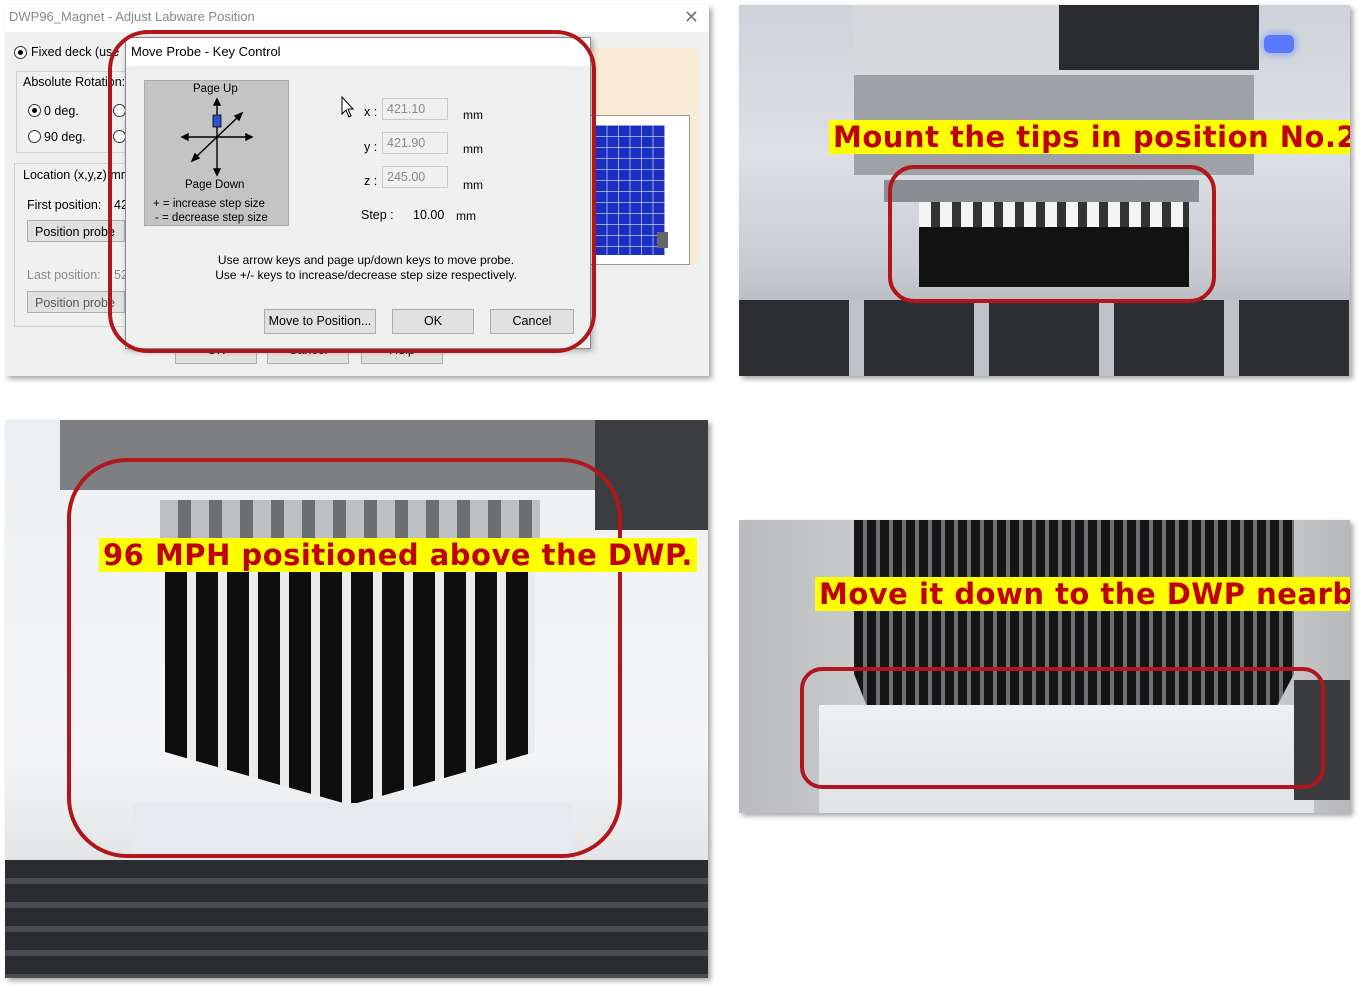 Image resolution: width=1363 pixels, height=991 pixels. Describe the element at coordinates (433, 321) in the screenshot. I see `ok-button: OK` at that location.